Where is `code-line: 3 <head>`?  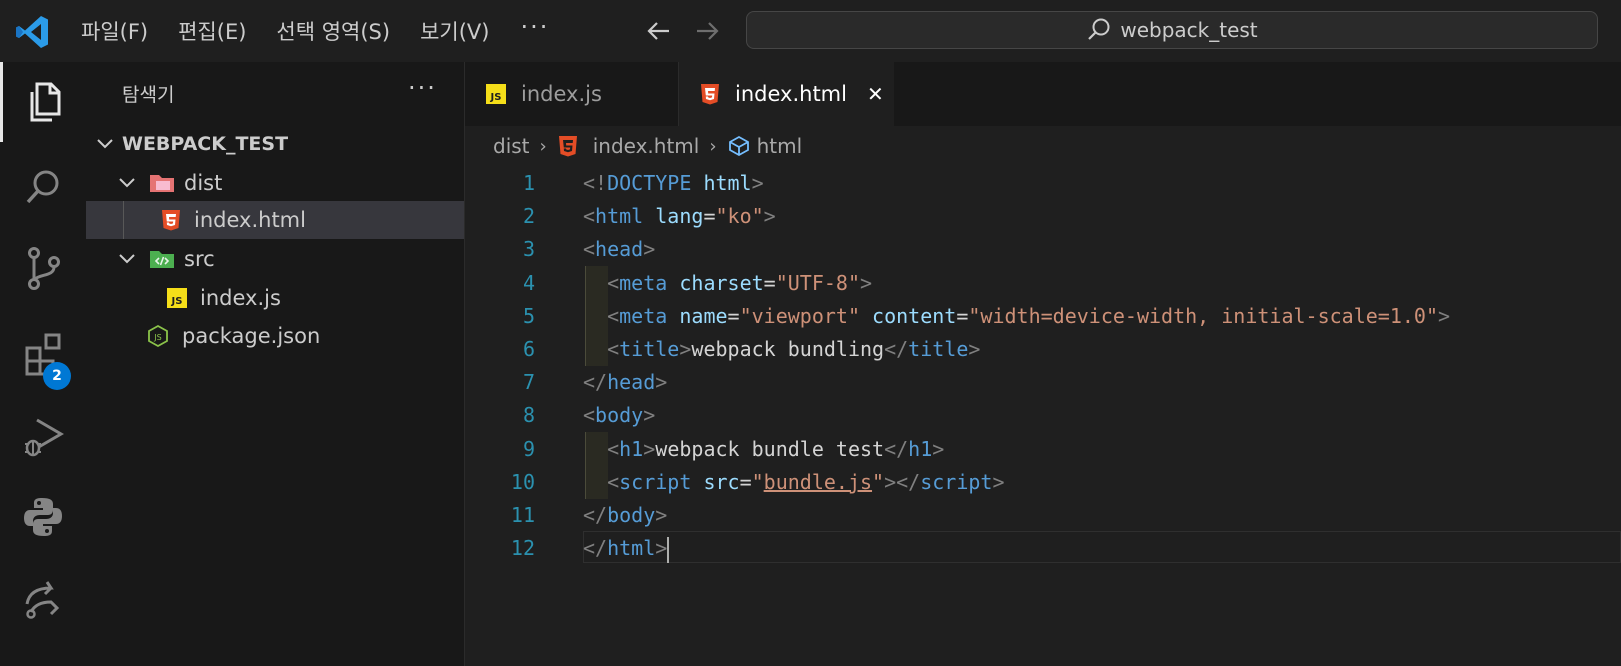 code-line: 3 <head> is located at coordinates (1043, 249).